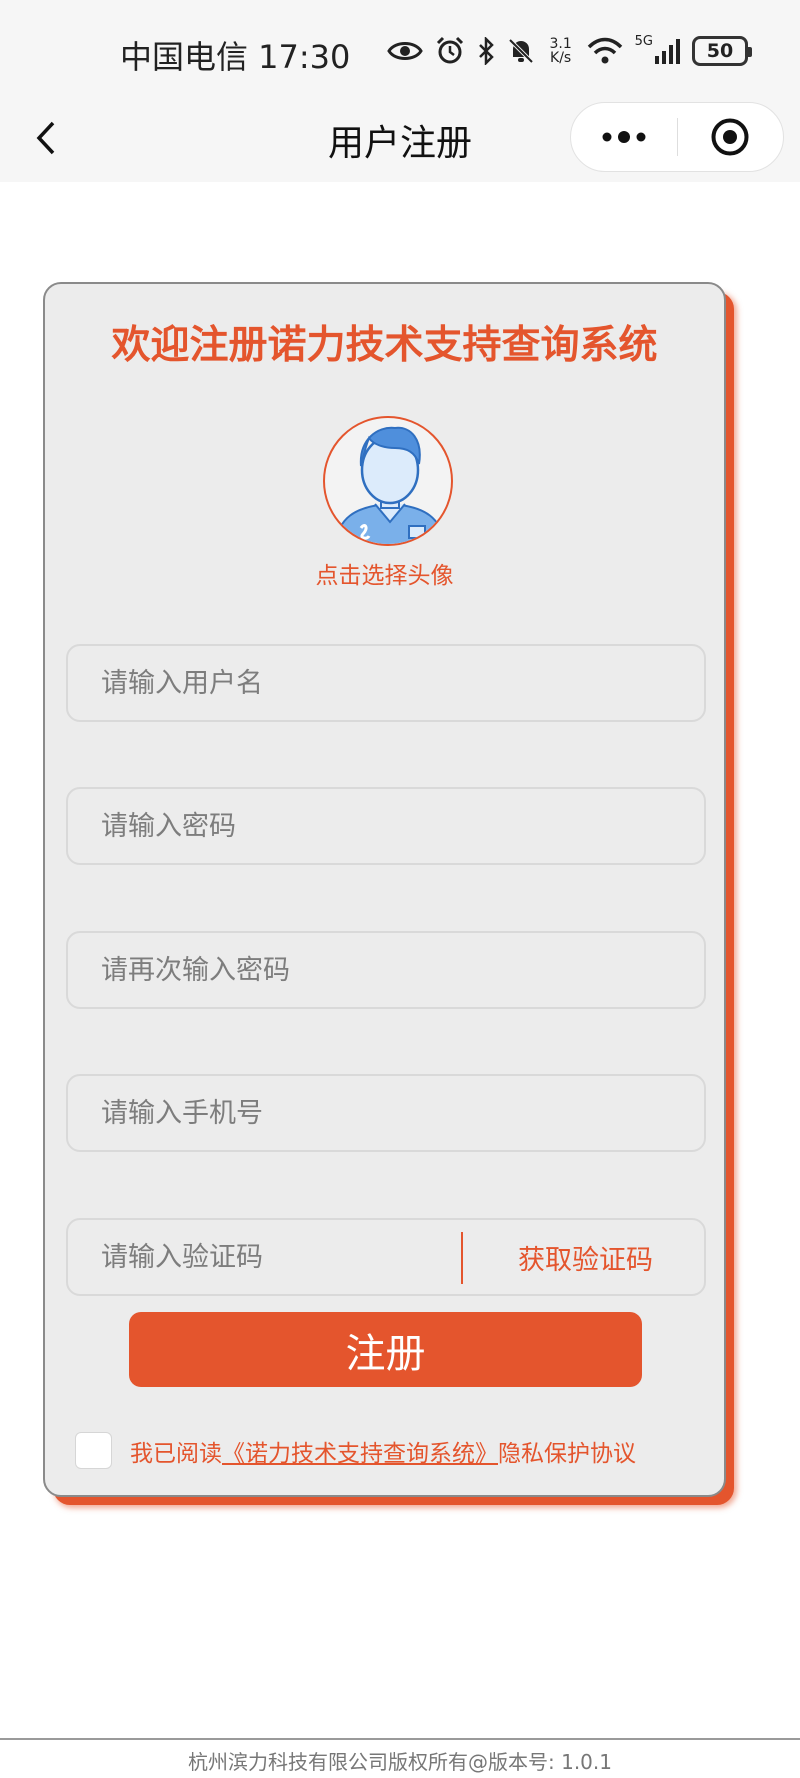 The height and width of the screenshot is (1778, 800). Describe the element at coordinates (93, 1450) in the screenshot. I see `agree-checkbox` at that location.